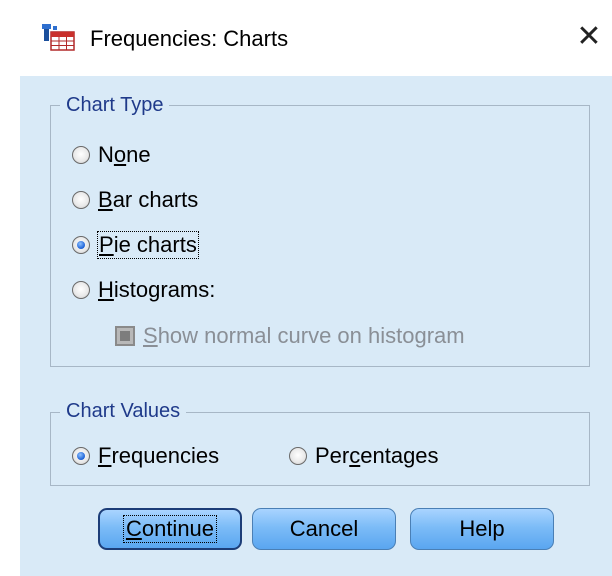 Image resolution: width=612 pixels, height=576 pixels. What do you see at coordinates (81, 456) in the screenshot?
I see `radio-frequencies-circle` at bounding box center [81, 456].